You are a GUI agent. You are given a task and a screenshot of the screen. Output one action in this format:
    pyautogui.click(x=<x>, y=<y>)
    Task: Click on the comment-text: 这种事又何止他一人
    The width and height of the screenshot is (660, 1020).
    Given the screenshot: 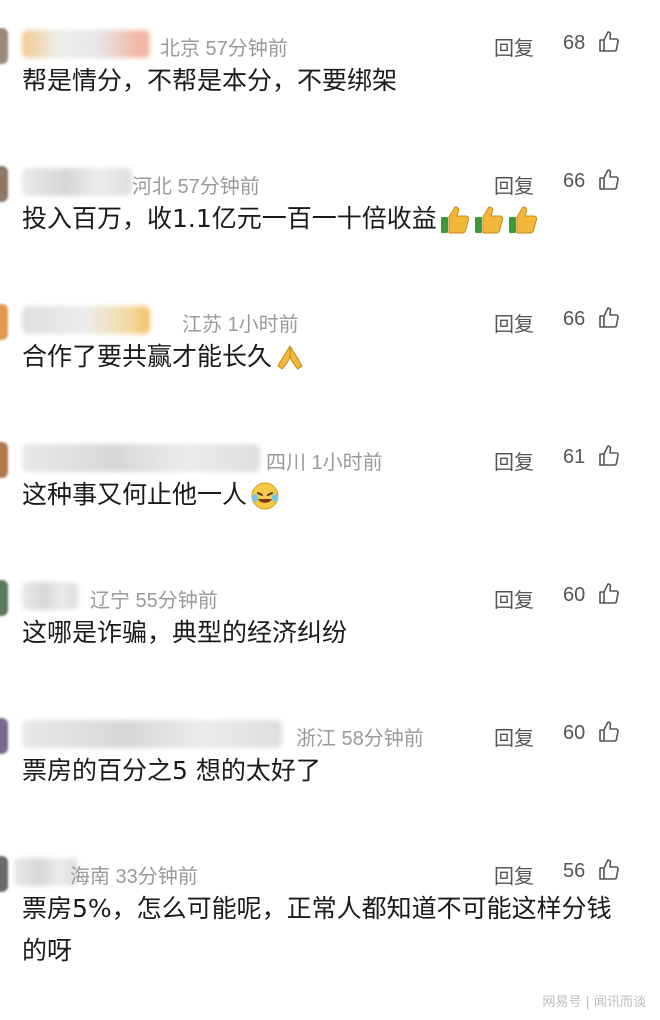 What is the action you would take?
    pyautogui.click(x=332, y=495)
    